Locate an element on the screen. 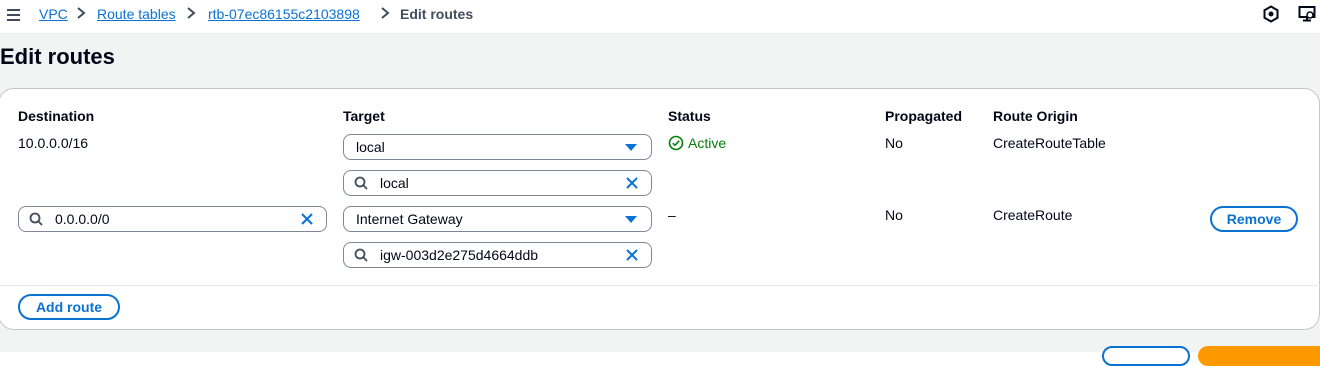 The height and width of the screenshot is (366, 1320). row2-propagated: No is located at coordinates (894, 215).